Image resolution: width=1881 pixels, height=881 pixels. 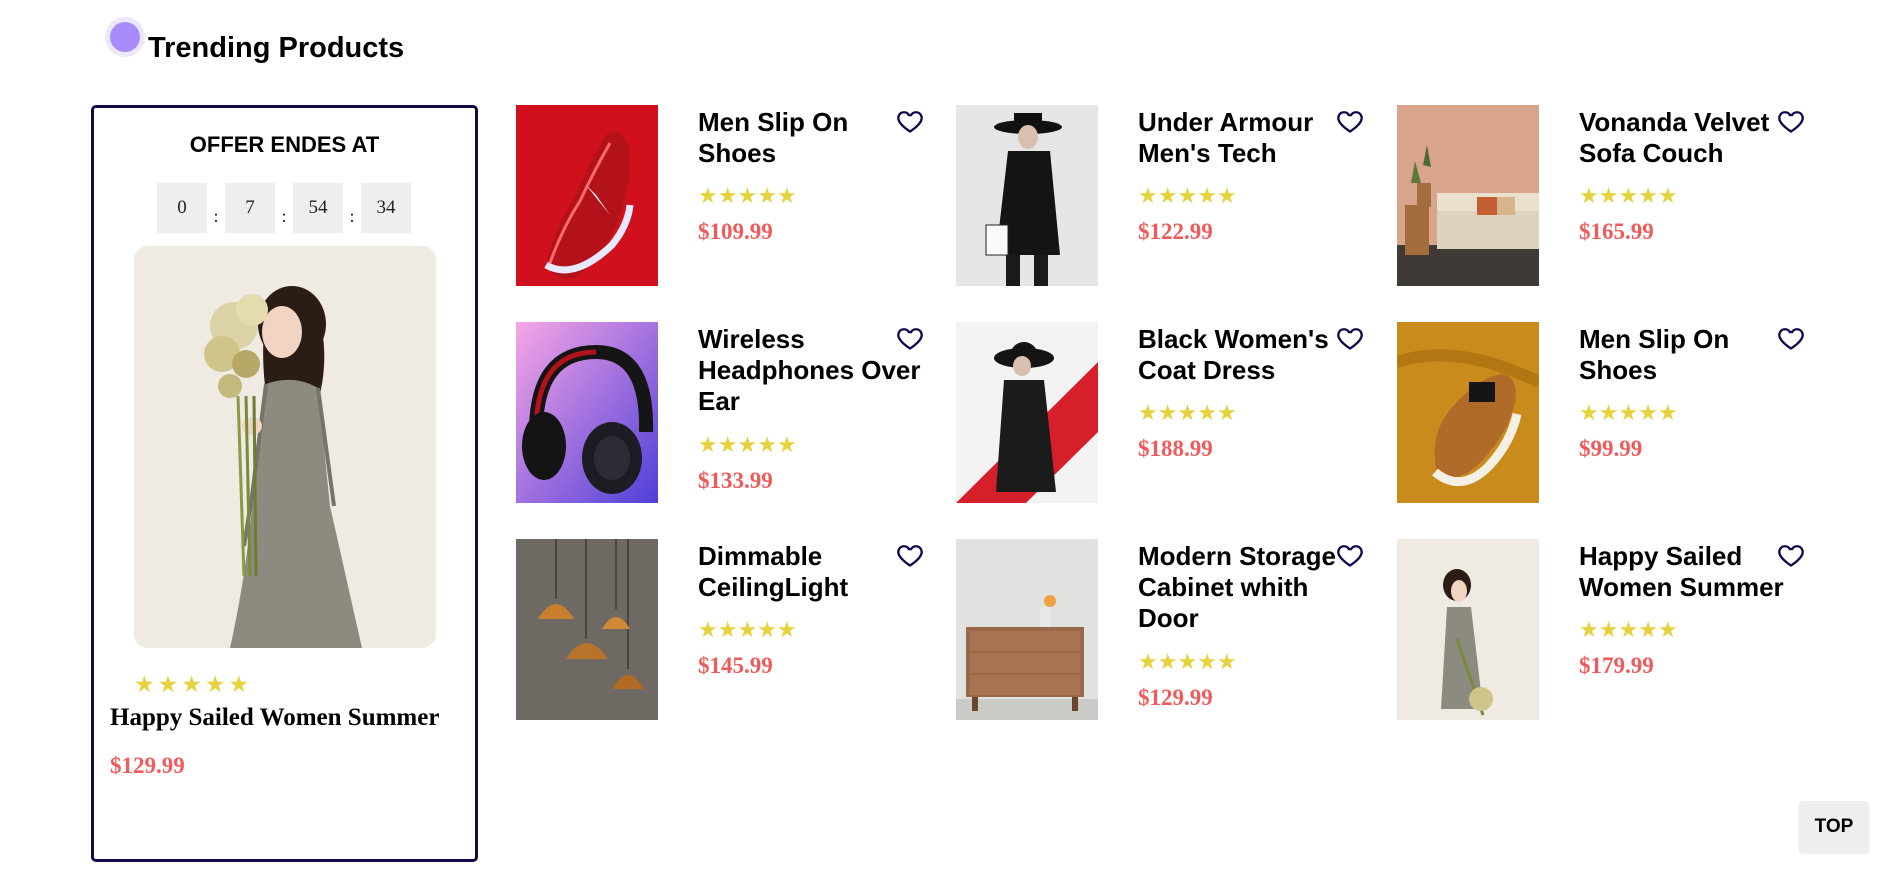 I want to click on product-card: Black Women's Coat Dress ★ ★ ★ ★ ★ $188.99, so click(x=1166, y=414).